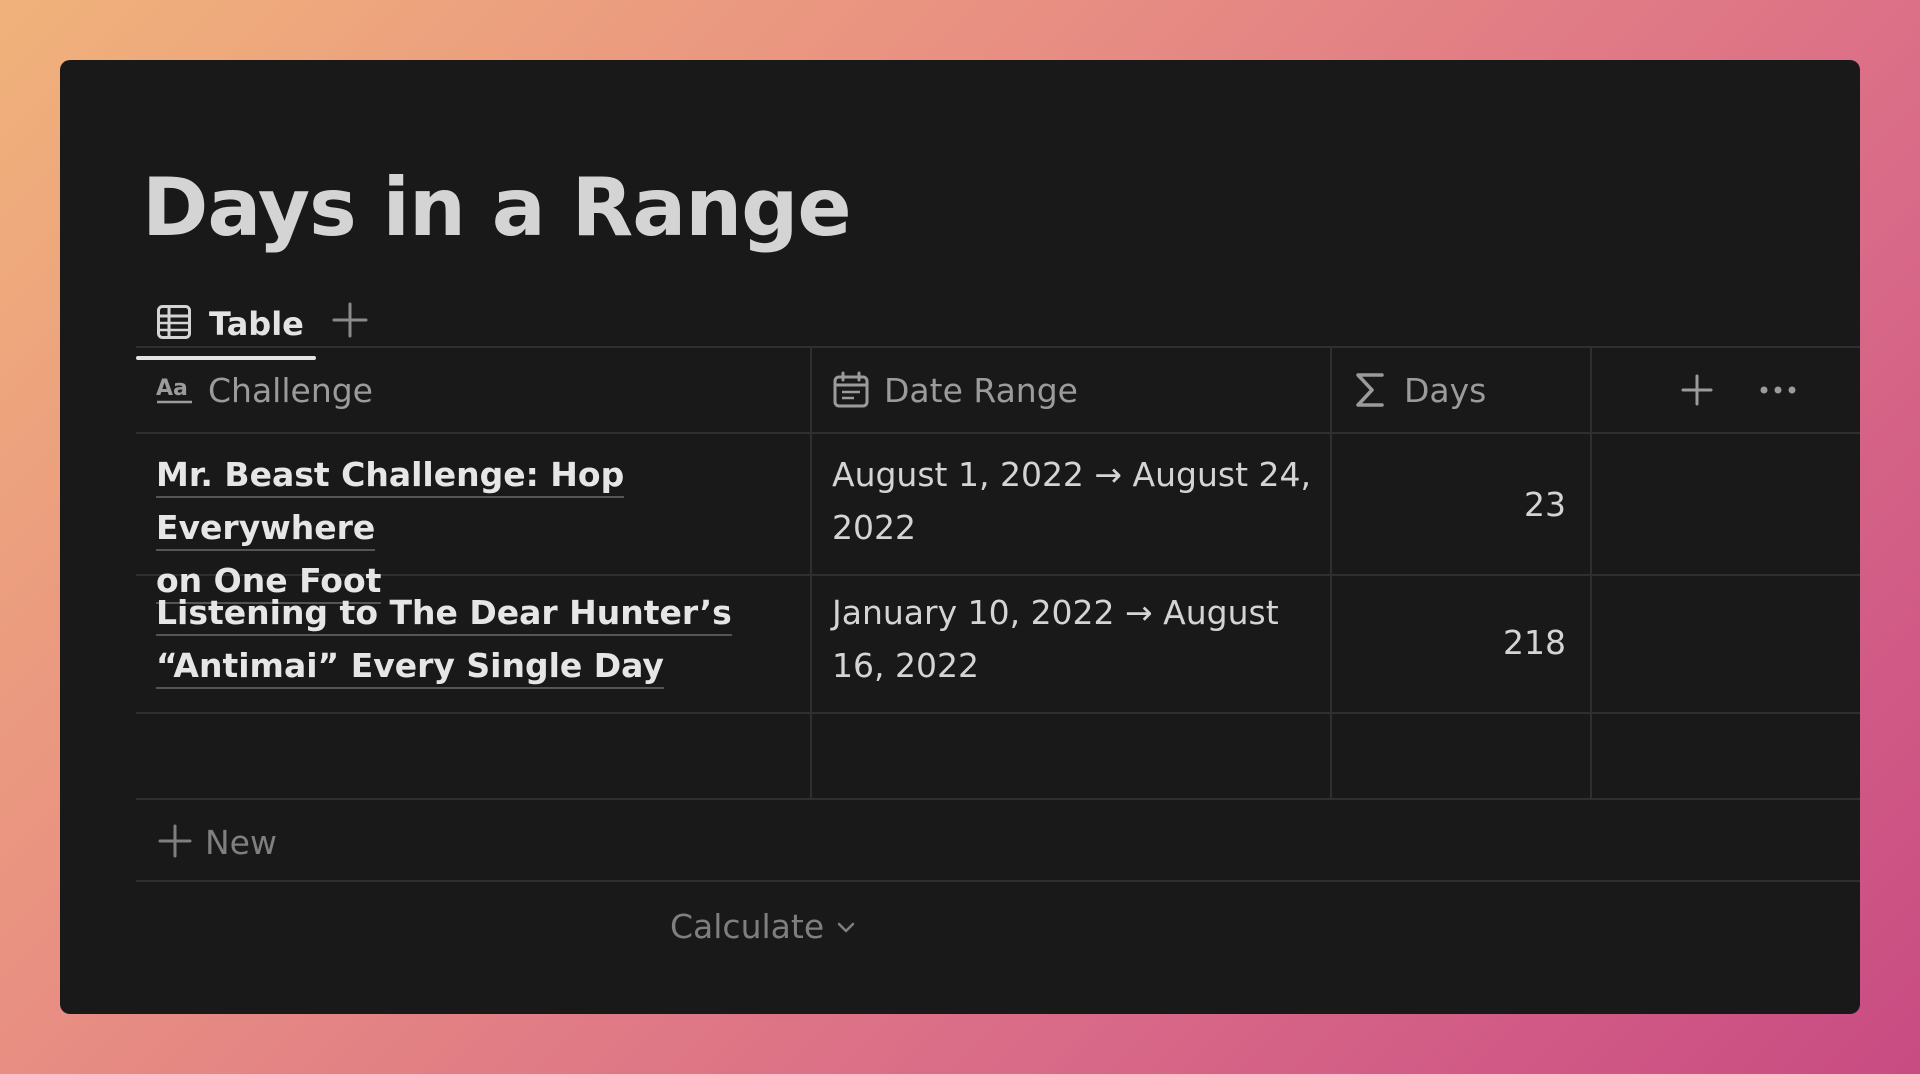  I want to click on challenge-title-line: Listening to The Dear Hunter’s, so click(444, 614).